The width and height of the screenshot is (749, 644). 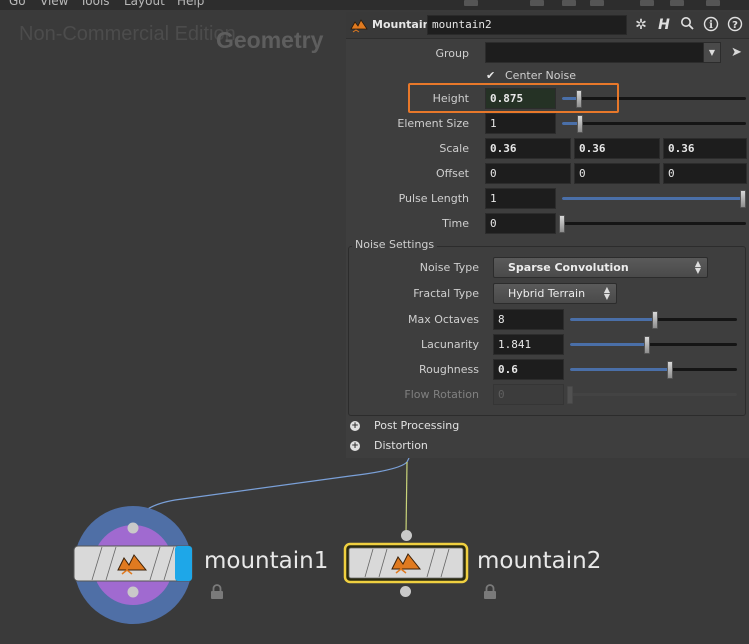 What do you see at coordinates (547, 447) in the screenshot?
I see `folder-distortion: + Distortion` at bounding box center [547, 447].